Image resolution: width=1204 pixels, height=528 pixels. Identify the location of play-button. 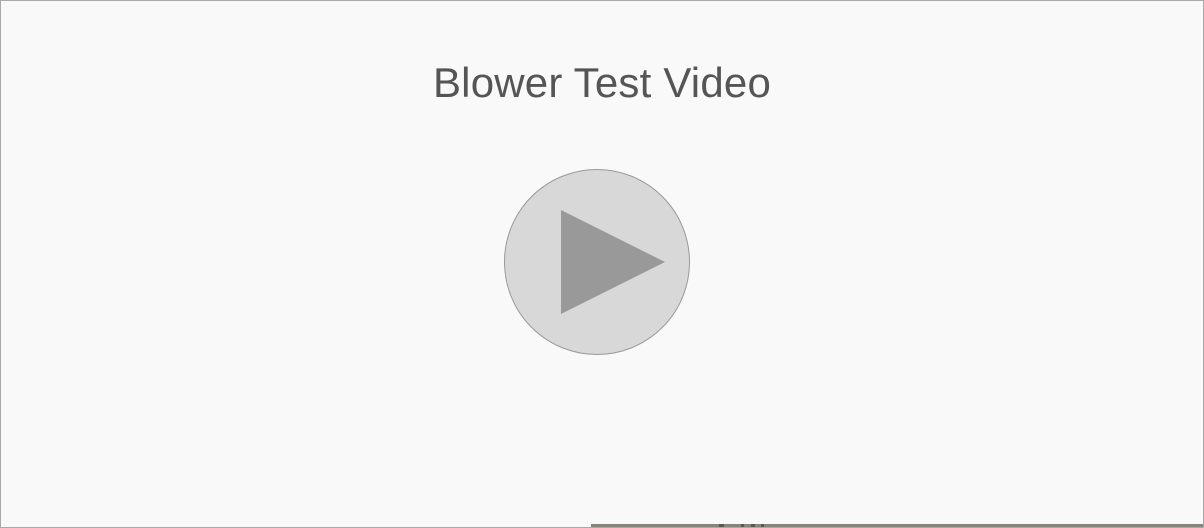
(597, 262).